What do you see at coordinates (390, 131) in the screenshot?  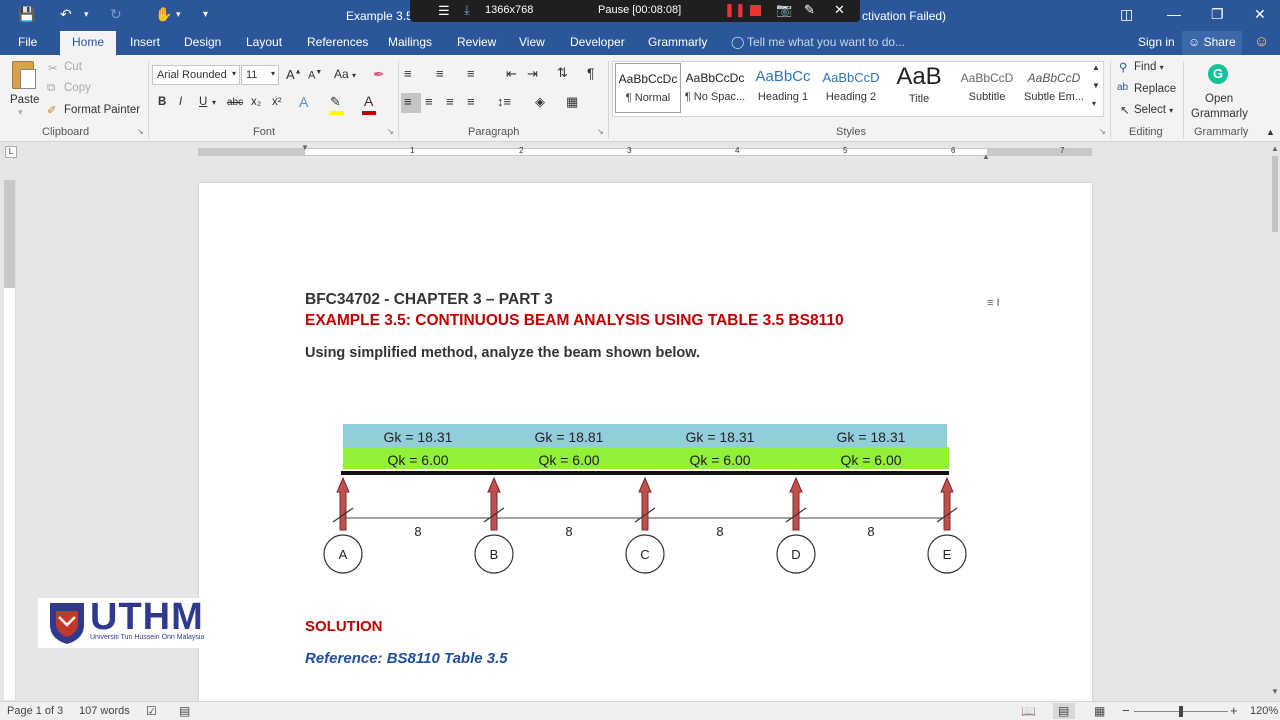 I see `font-launcher-icon: ↘` at bounding box center [390, 131].